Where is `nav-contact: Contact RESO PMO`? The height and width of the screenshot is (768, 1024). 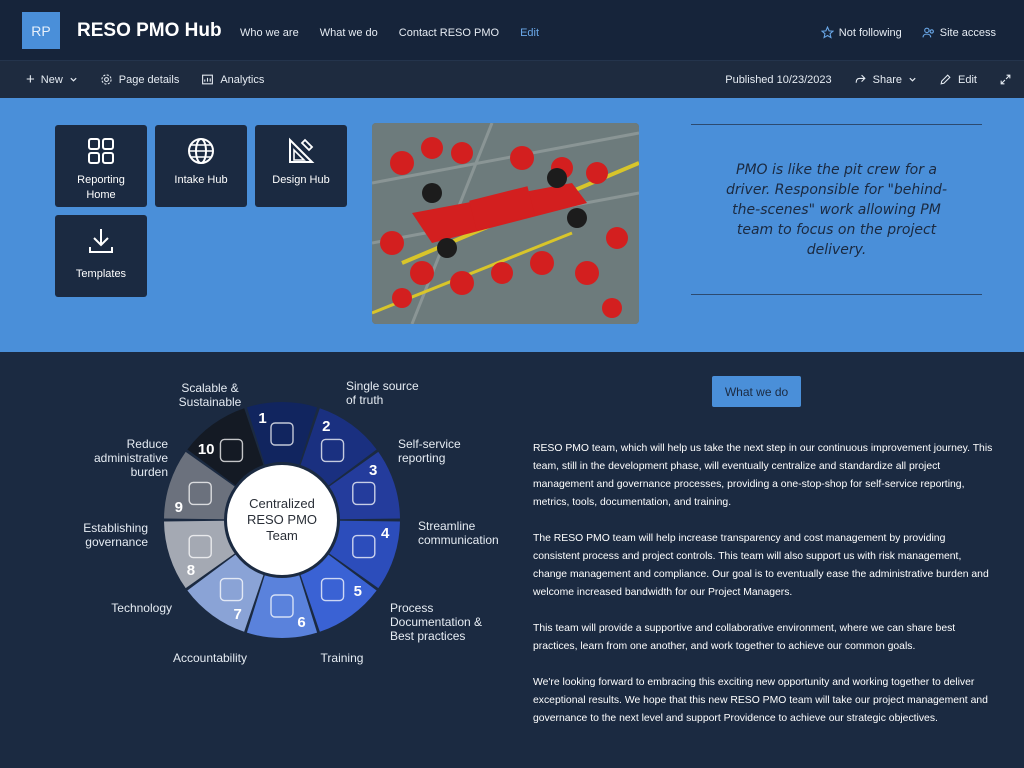
nav-contact: Contact RESO PMO is located at coordinates (449, 33).